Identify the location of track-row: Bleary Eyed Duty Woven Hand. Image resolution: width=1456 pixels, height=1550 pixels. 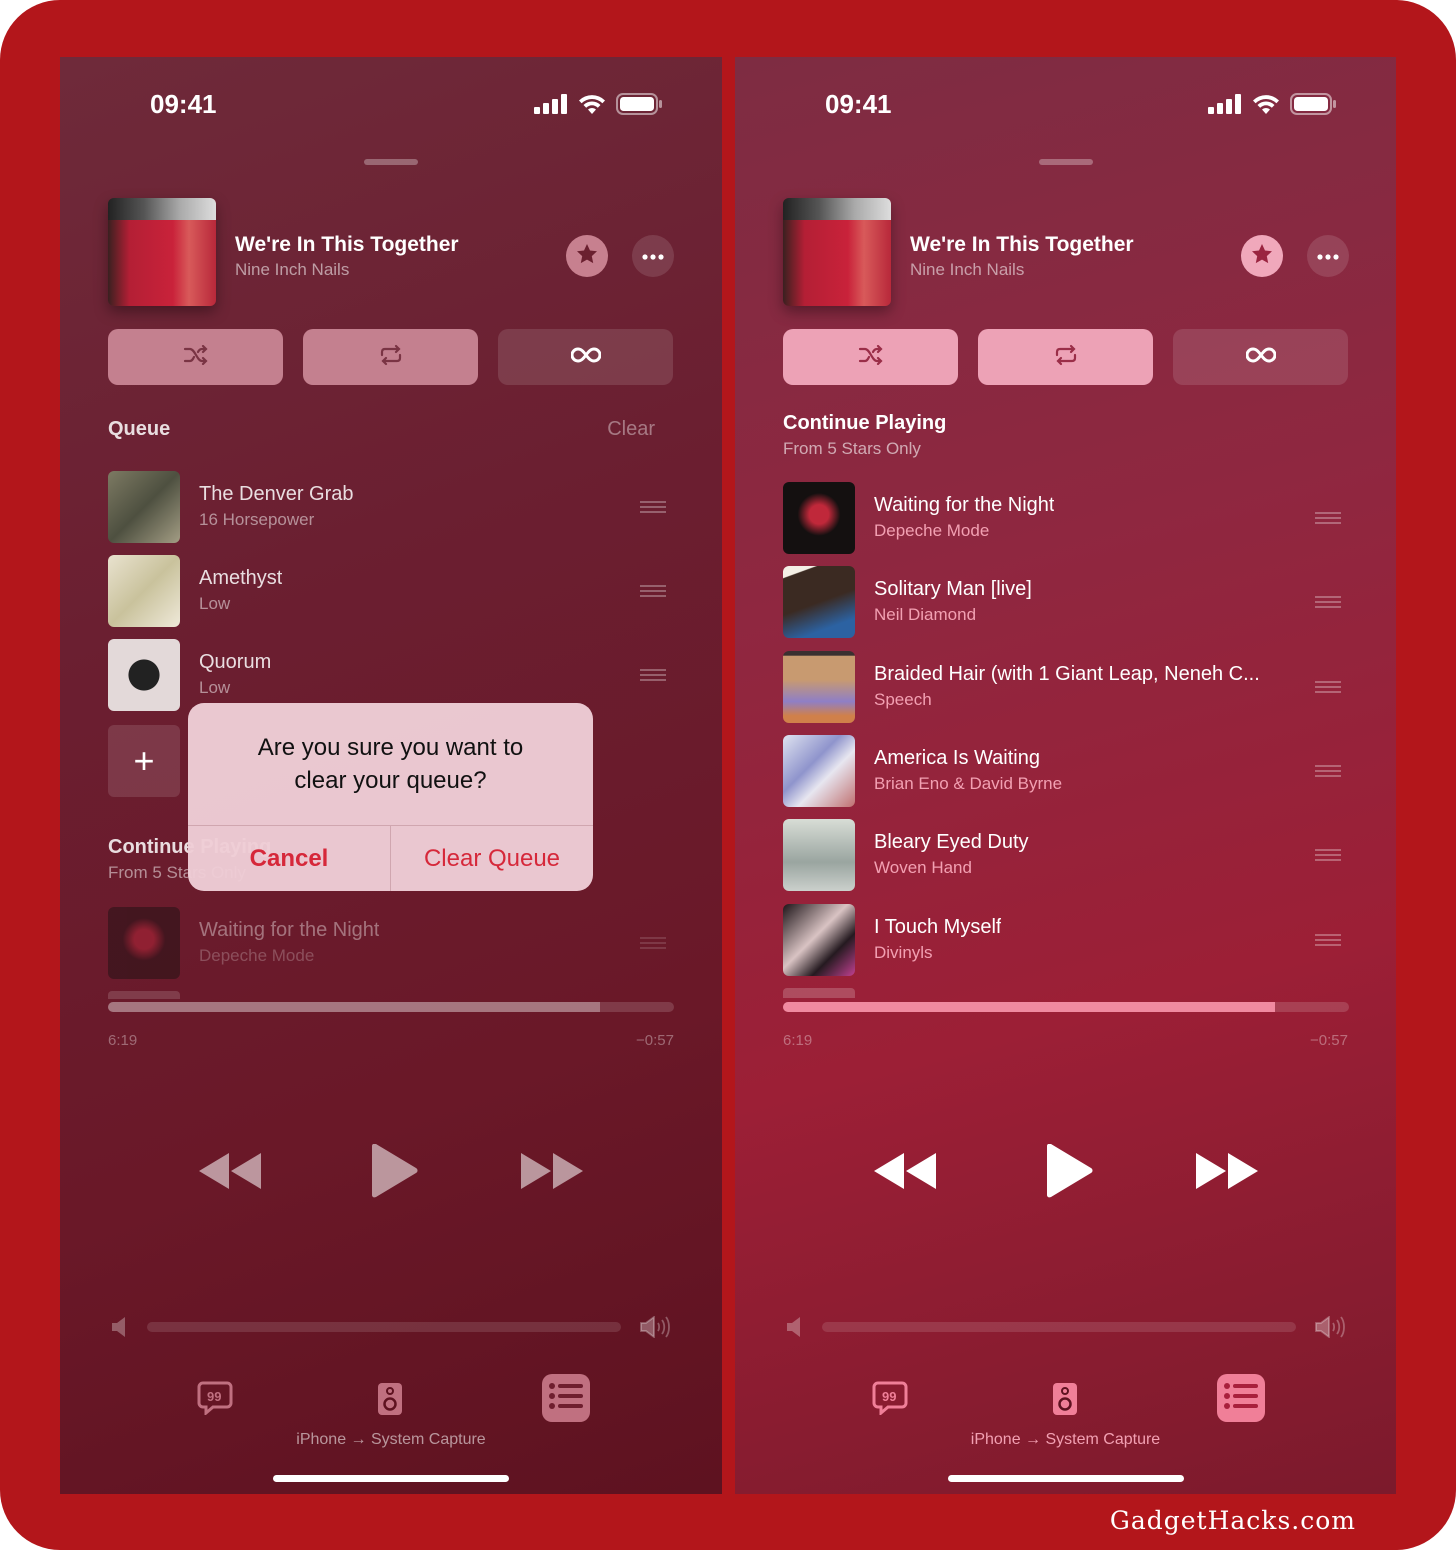
(1066, 855).